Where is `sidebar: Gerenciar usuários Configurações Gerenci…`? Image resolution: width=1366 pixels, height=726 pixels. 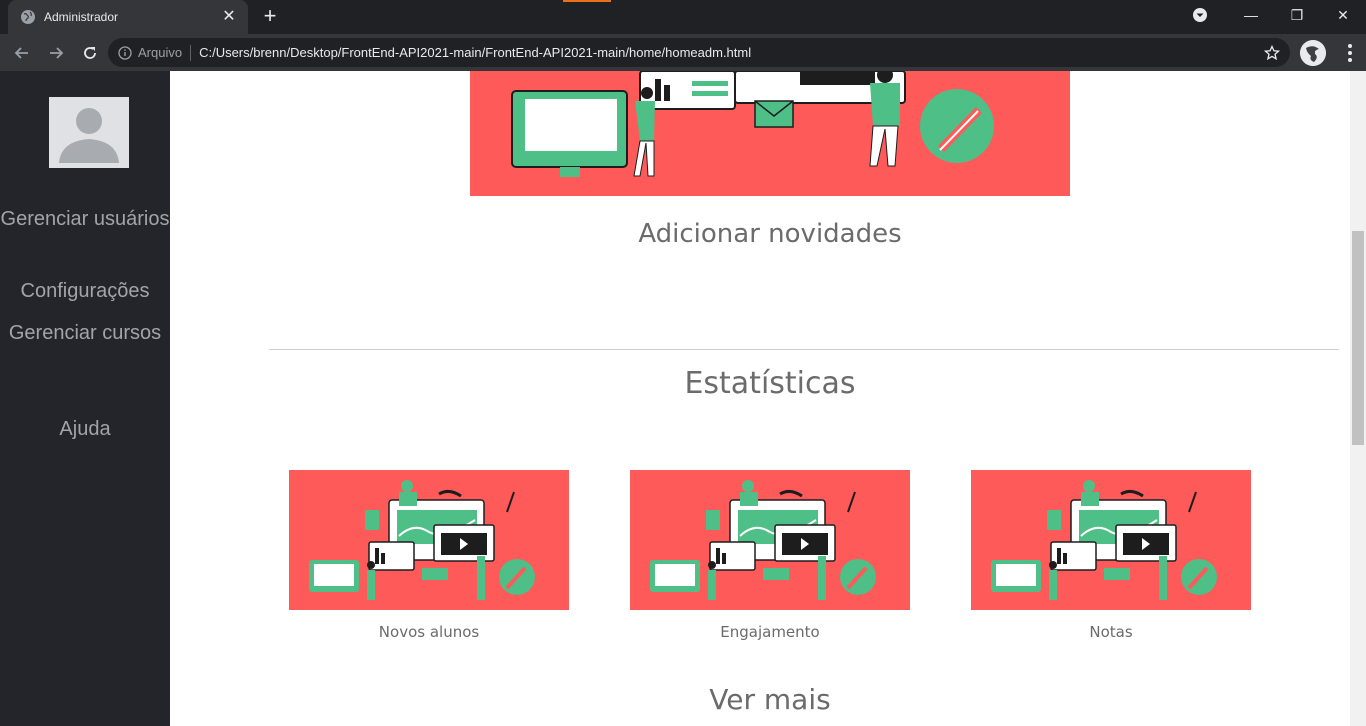
sidebar: Gerenciar usuários Configurações Gerenci… is located at coordinates (85, 398).